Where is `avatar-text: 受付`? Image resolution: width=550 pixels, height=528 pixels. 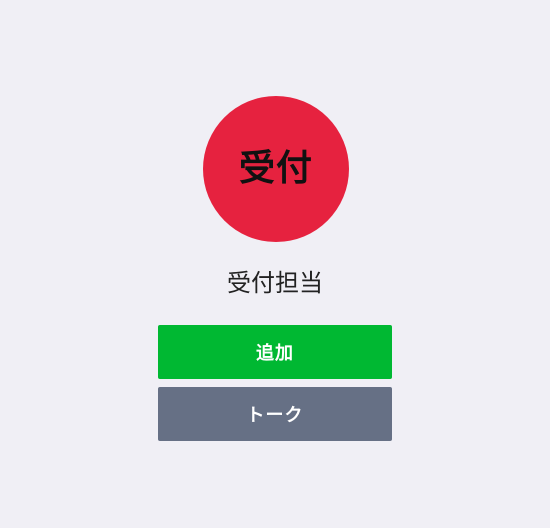
avatar-text: 受付 is located at coordinates (275, 168).